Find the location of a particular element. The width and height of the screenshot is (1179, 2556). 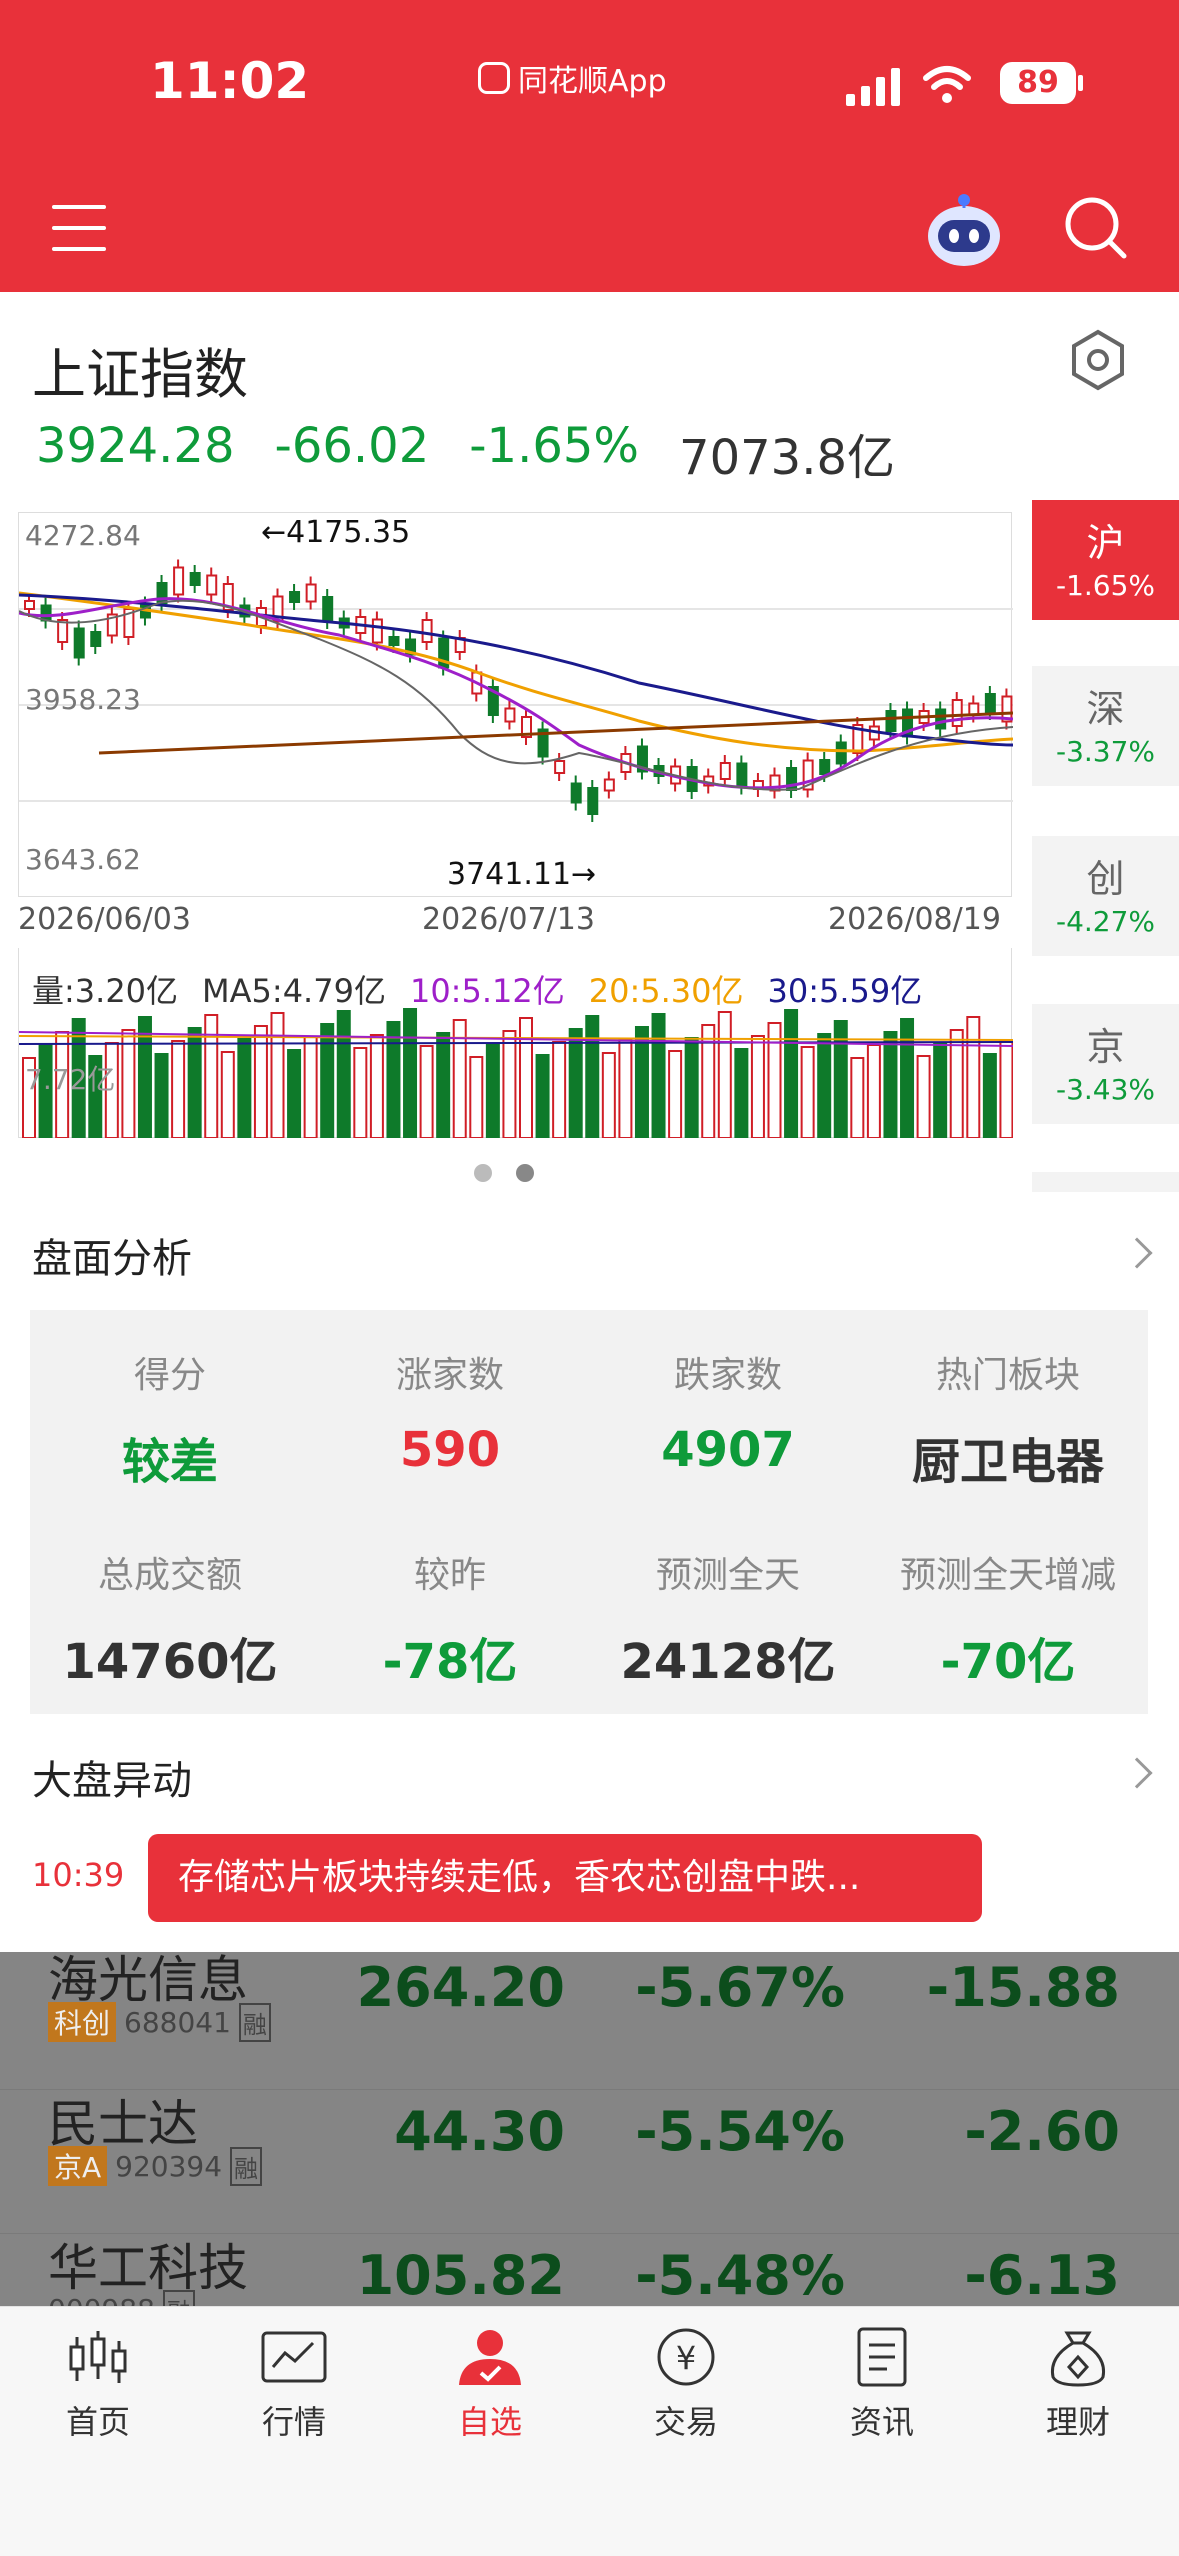

side-tab-more is located at coordinates (1105, 1182).